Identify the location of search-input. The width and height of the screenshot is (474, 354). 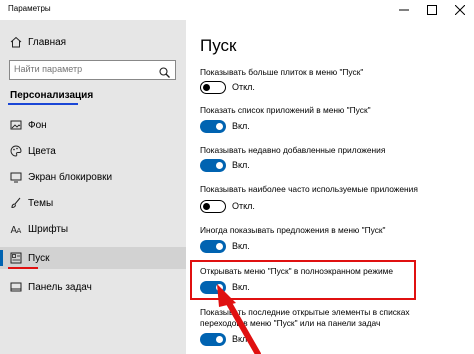
(84, 69).